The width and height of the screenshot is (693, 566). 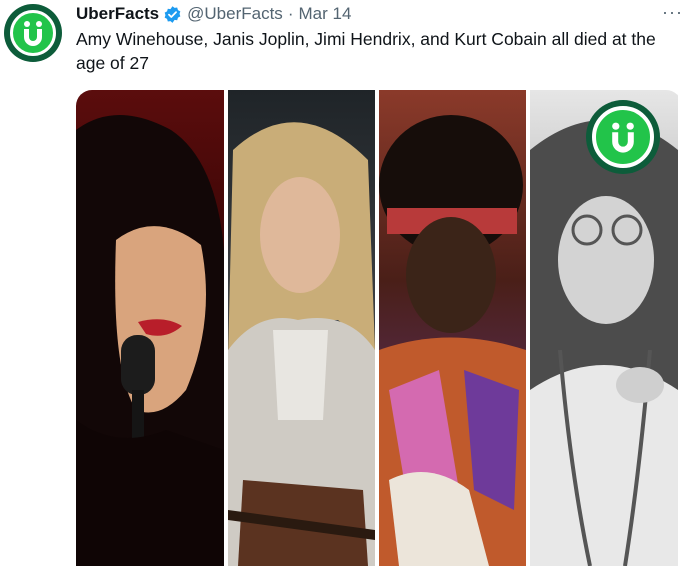 I want to click on display-name: UberFacts, so click(x=117, y=14).